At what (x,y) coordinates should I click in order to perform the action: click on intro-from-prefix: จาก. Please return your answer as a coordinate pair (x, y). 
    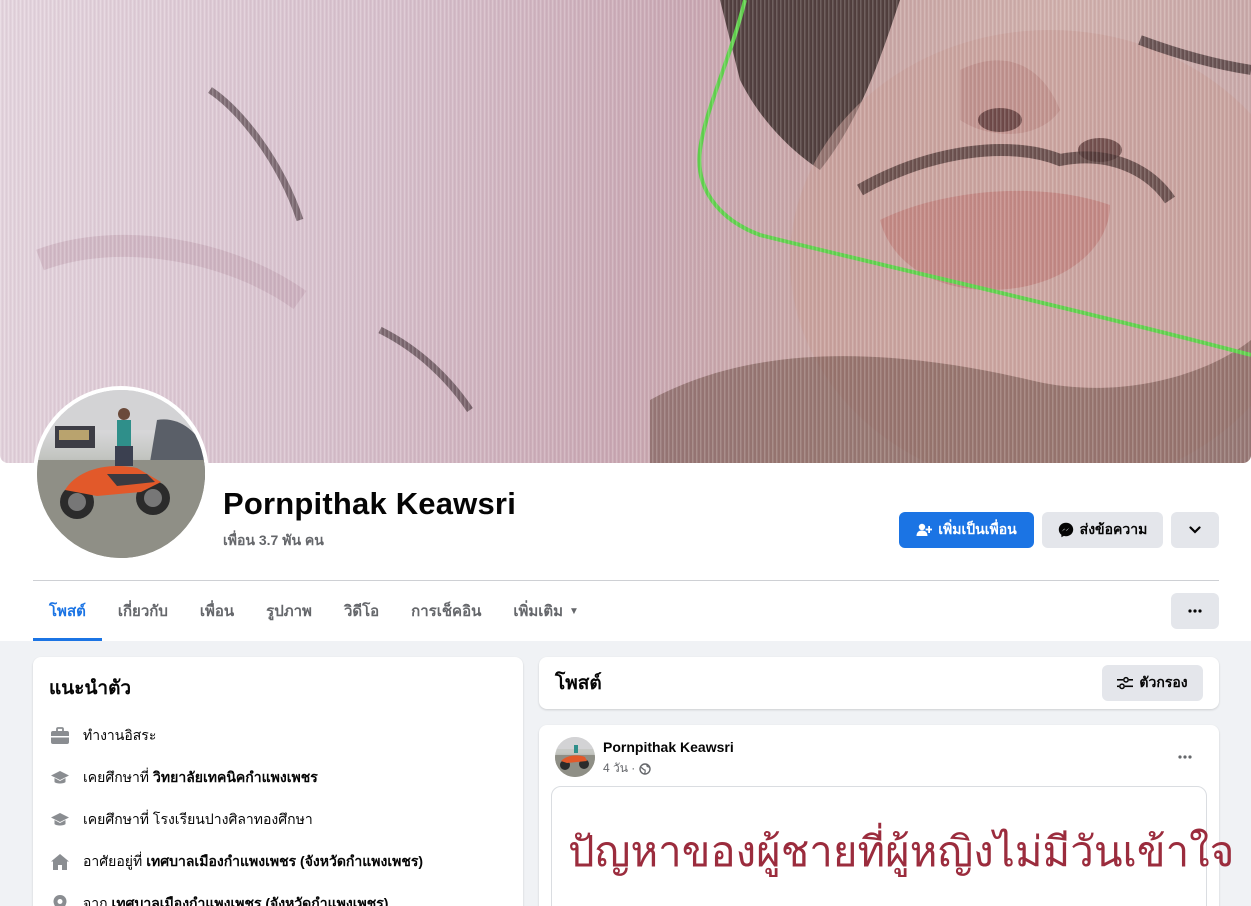
    Looking at the image, I should click on (95, 900).